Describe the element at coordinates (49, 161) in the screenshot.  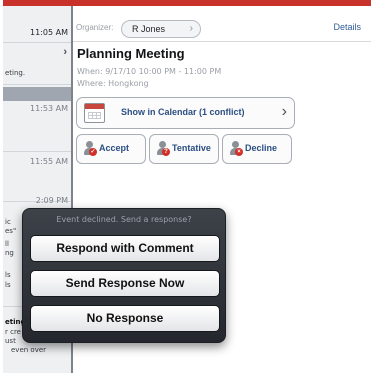
I see `list-item-time: 11:55 AM` at that location.